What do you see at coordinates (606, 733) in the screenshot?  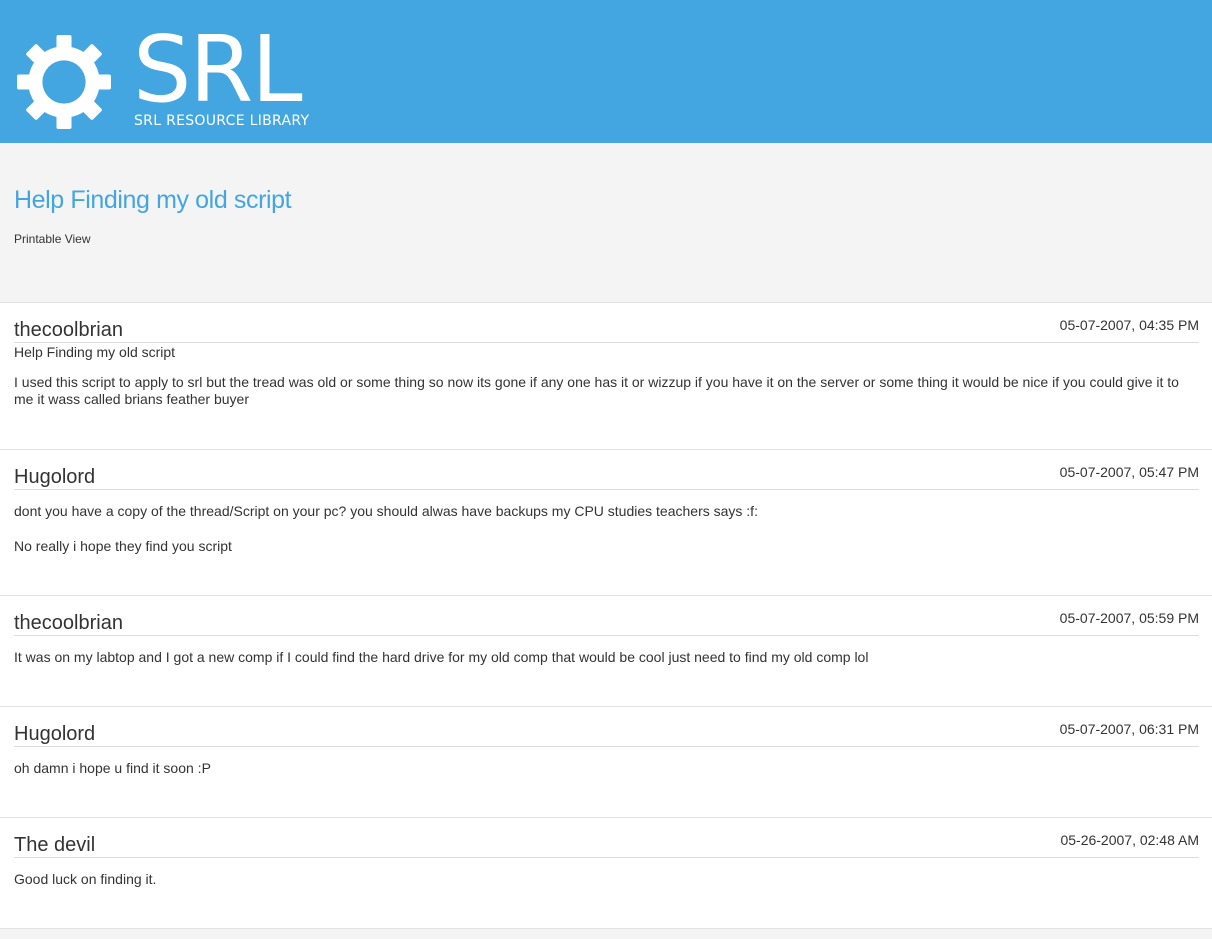 I see `post-header: Hugolord 05-07-2007, 06:31 PM` at bounding box center [606, 733].